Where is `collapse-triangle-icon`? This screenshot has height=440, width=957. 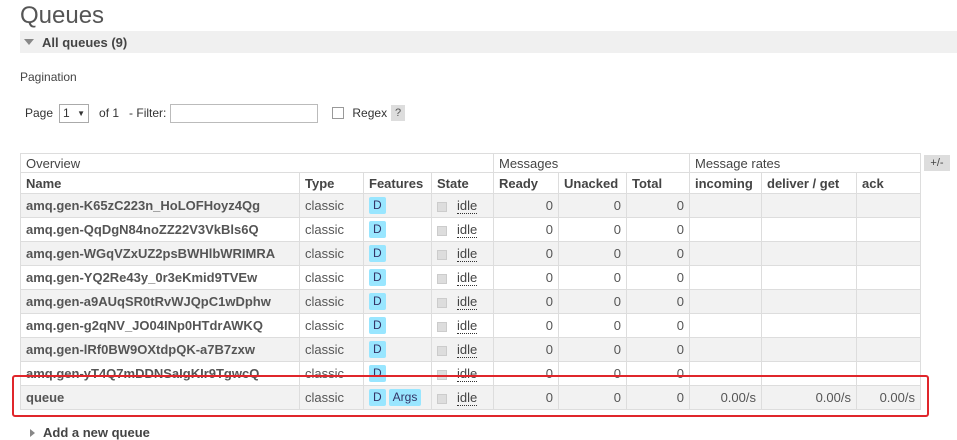 collapse-triangle-icon is located at coordinates (29, 42).